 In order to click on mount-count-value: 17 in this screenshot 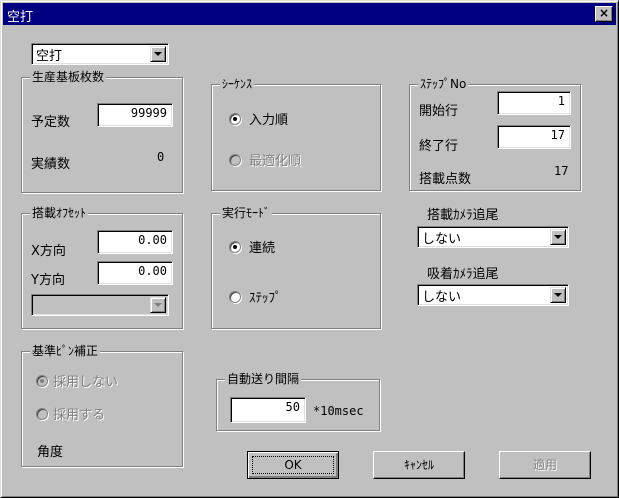, I will do `click(561, 171)`.